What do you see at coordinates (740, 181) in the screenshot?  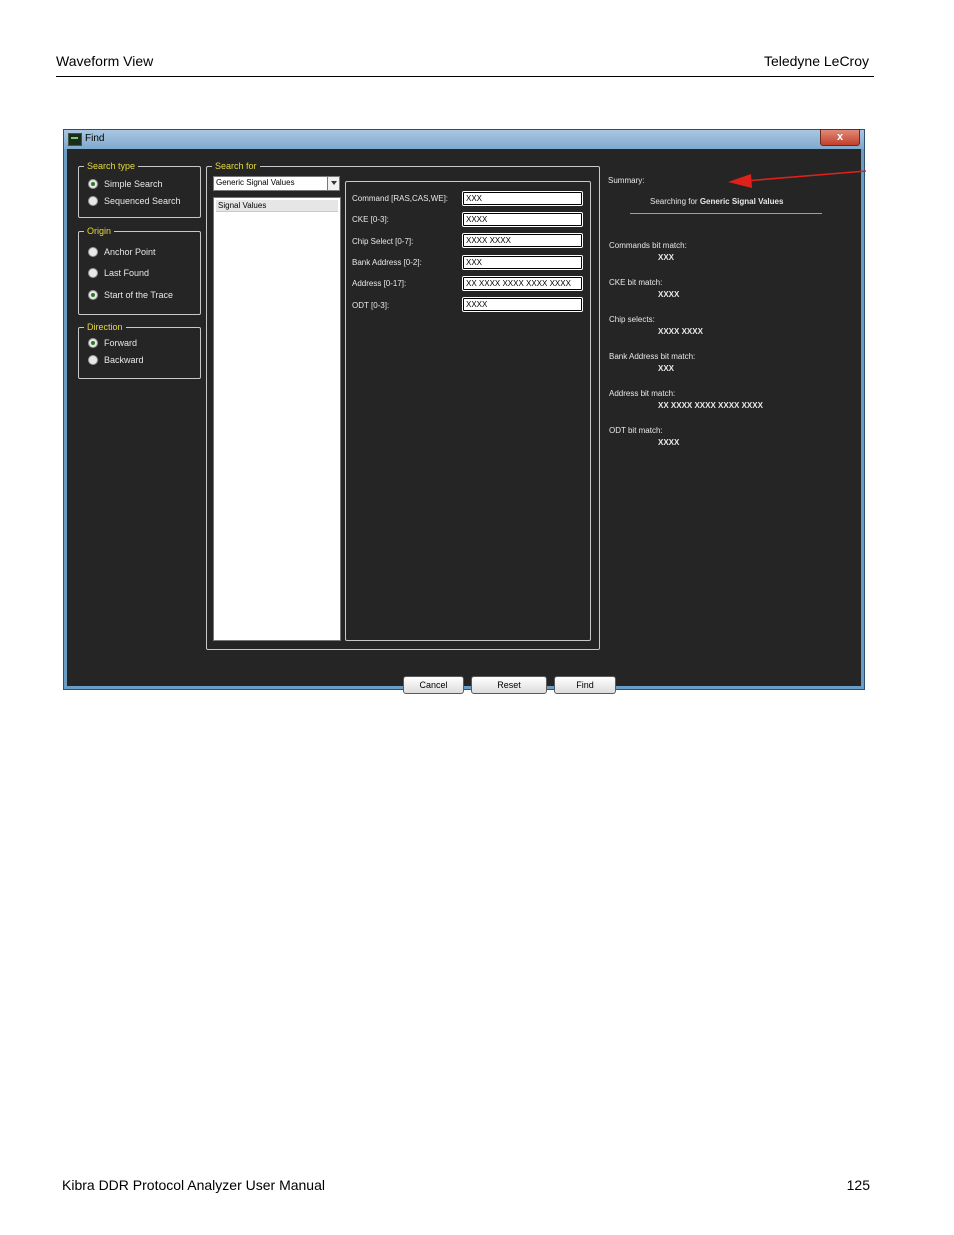 I see `annotation-arrow-head` at bounding box center [740, 181].